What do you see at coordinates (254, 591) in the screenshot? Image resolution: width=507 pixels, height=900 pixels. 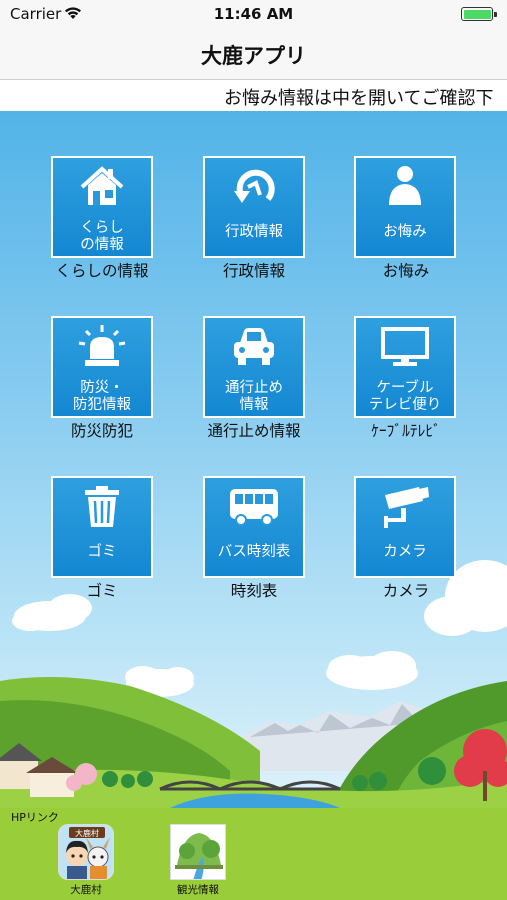 I see `caption-bus-timetable: 時刻表` at bounding box center [254, 591].